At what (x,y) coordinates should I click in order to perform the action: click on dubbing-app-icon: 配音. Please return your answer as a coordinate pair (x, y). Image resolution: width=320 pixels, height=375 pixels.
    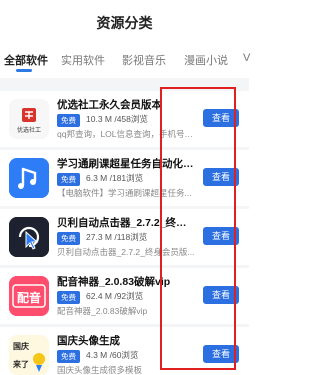
    Looking at the image, I should click on (29, 296).